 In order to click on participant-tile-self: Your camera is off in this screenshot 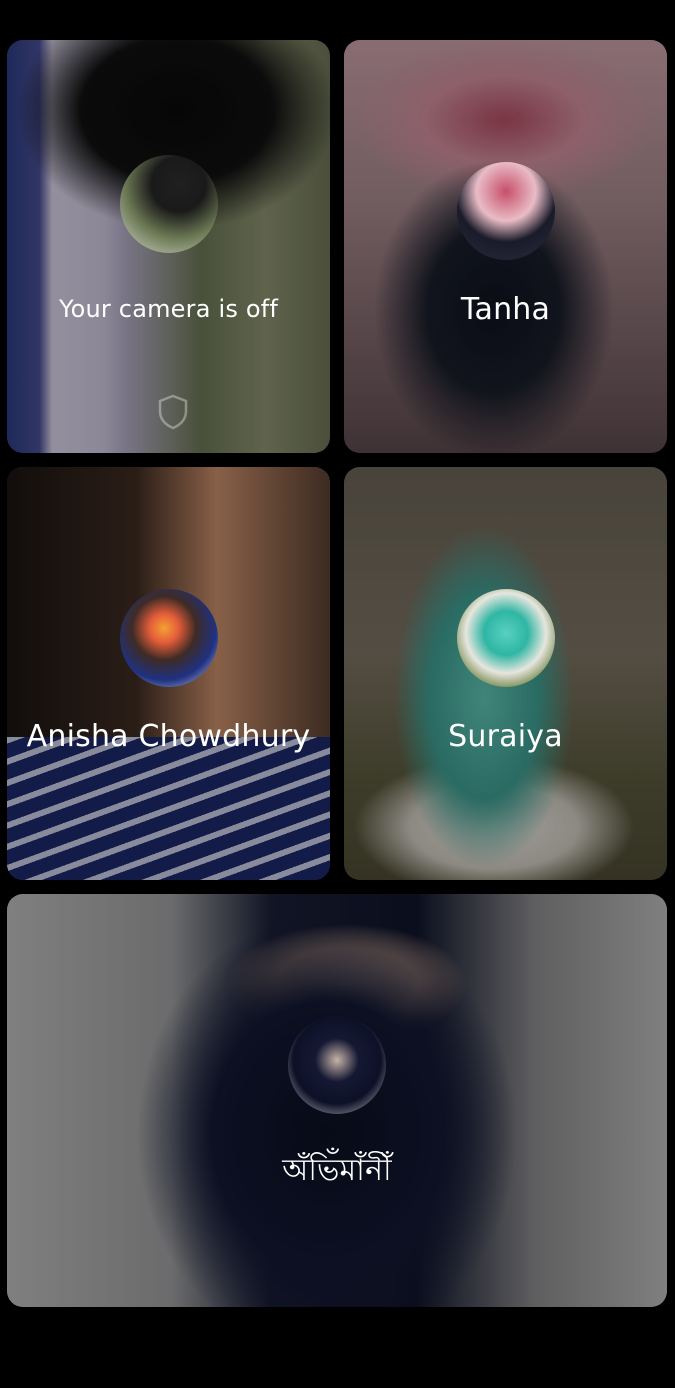, I will do `click(168, 246)`.